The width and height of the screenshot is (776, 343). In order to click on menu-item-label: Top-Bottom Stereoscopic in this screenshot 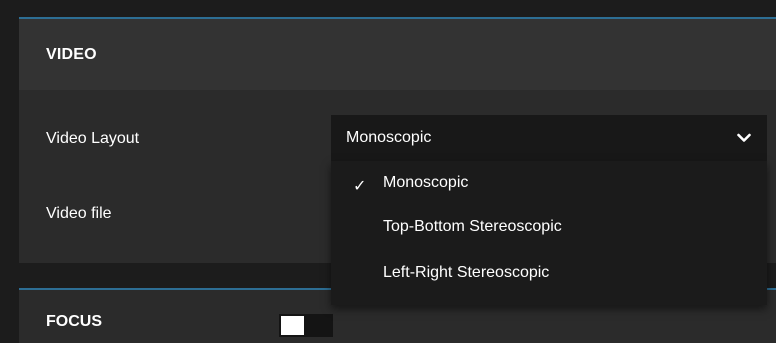, I will do `click(472, 226)`.